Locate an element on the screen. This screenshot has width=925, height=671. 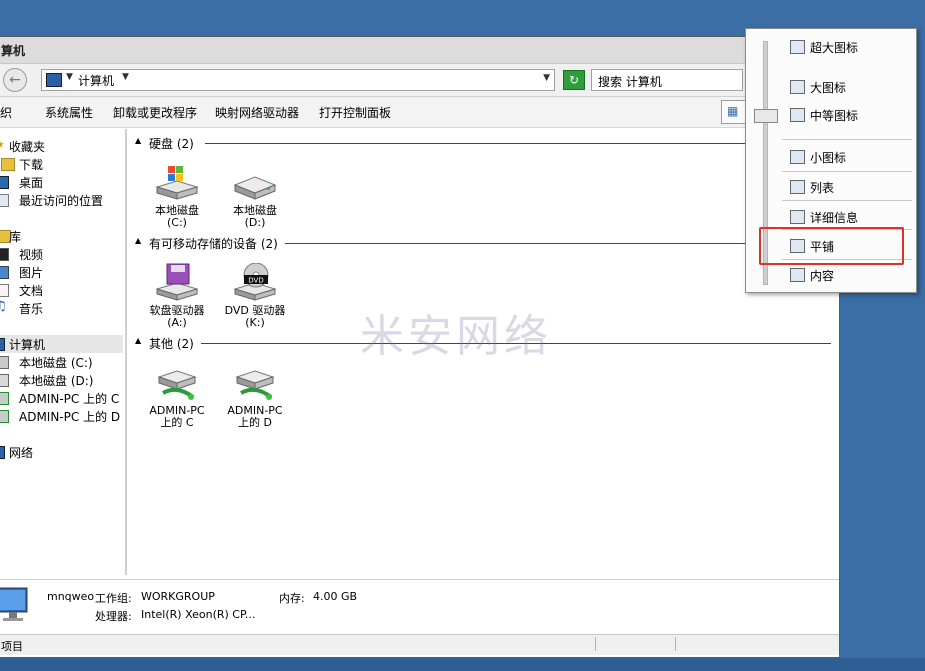
sidebar-item-desktop: 桌面 is located at coordinates (61, 182).